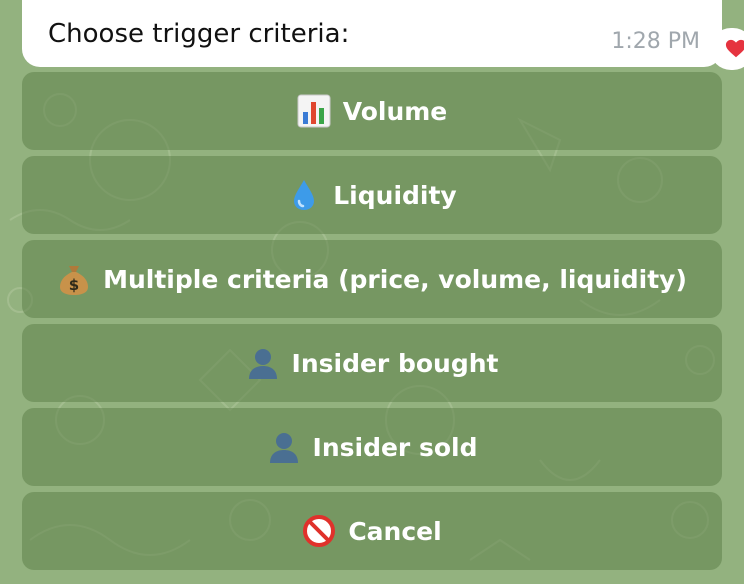 The height and width of the screenshot is (584, 744). I want to click on bar-chart-icon, so click(314, 111).